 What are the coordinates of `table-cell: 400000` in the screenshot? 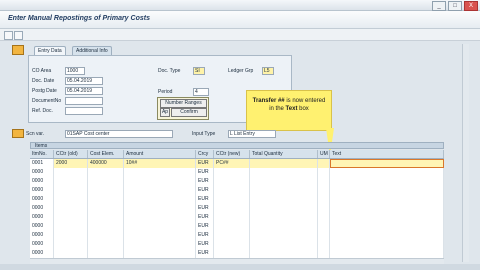 It's located at (106, 163).